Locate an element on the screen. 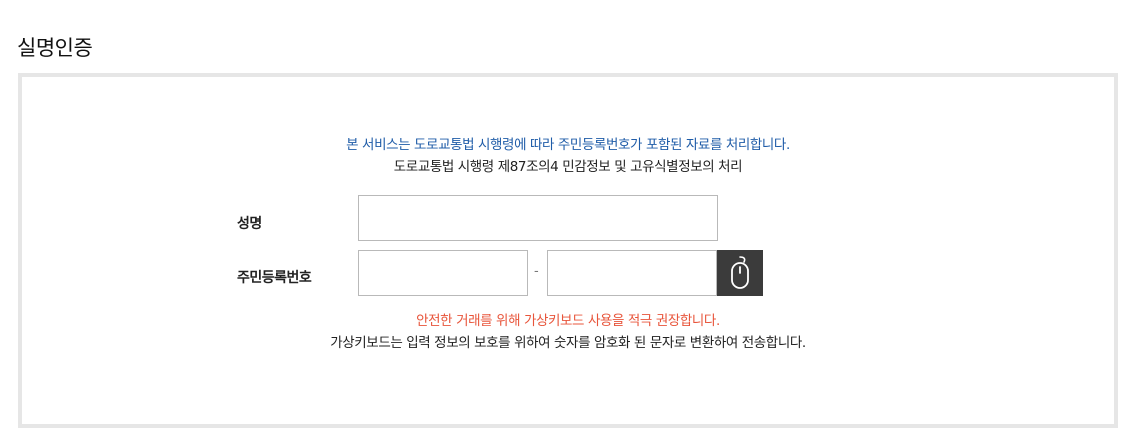  mouse-icon is located at coordinates (740, 272).